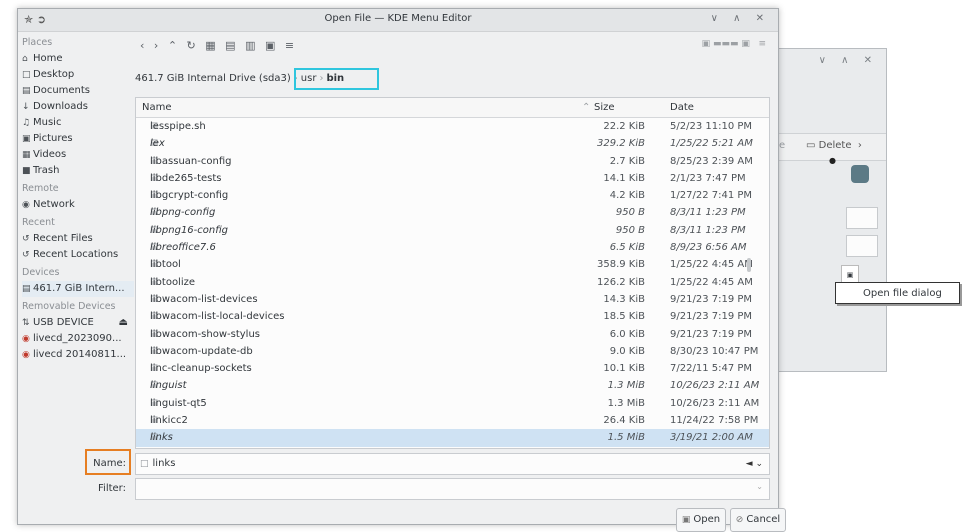  I want to click on forward-icon: ›, so click(156, 45).